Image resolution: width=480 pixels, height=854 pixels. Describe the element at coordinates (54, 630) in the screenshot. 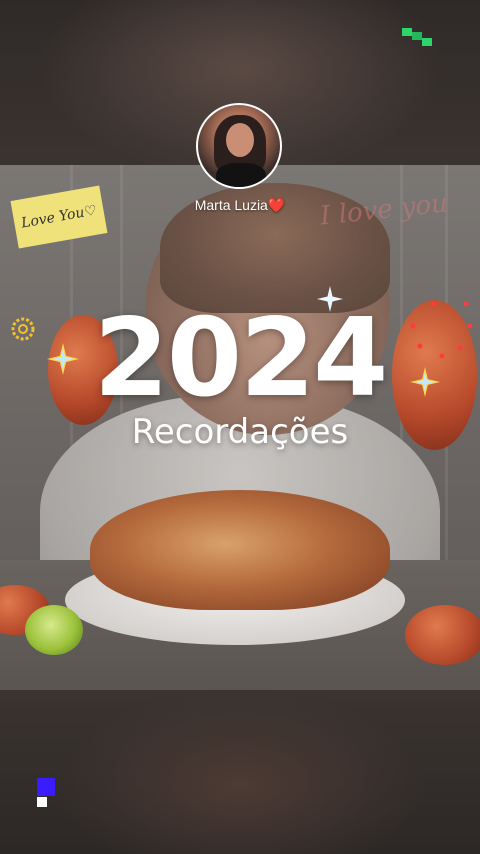

I see `lime` at that location.